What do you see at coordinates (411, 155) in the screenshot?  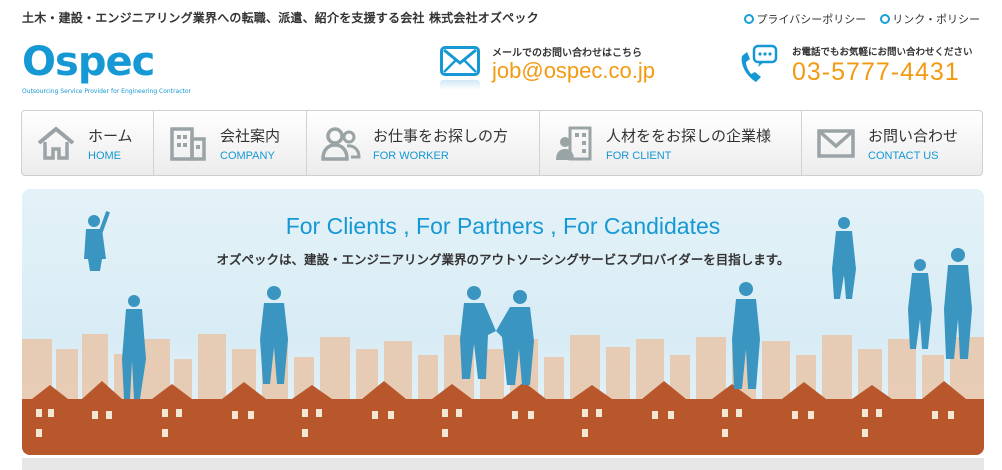 I see `nav-worker-en: FOR WORKER` at bounding box center [411, 155].